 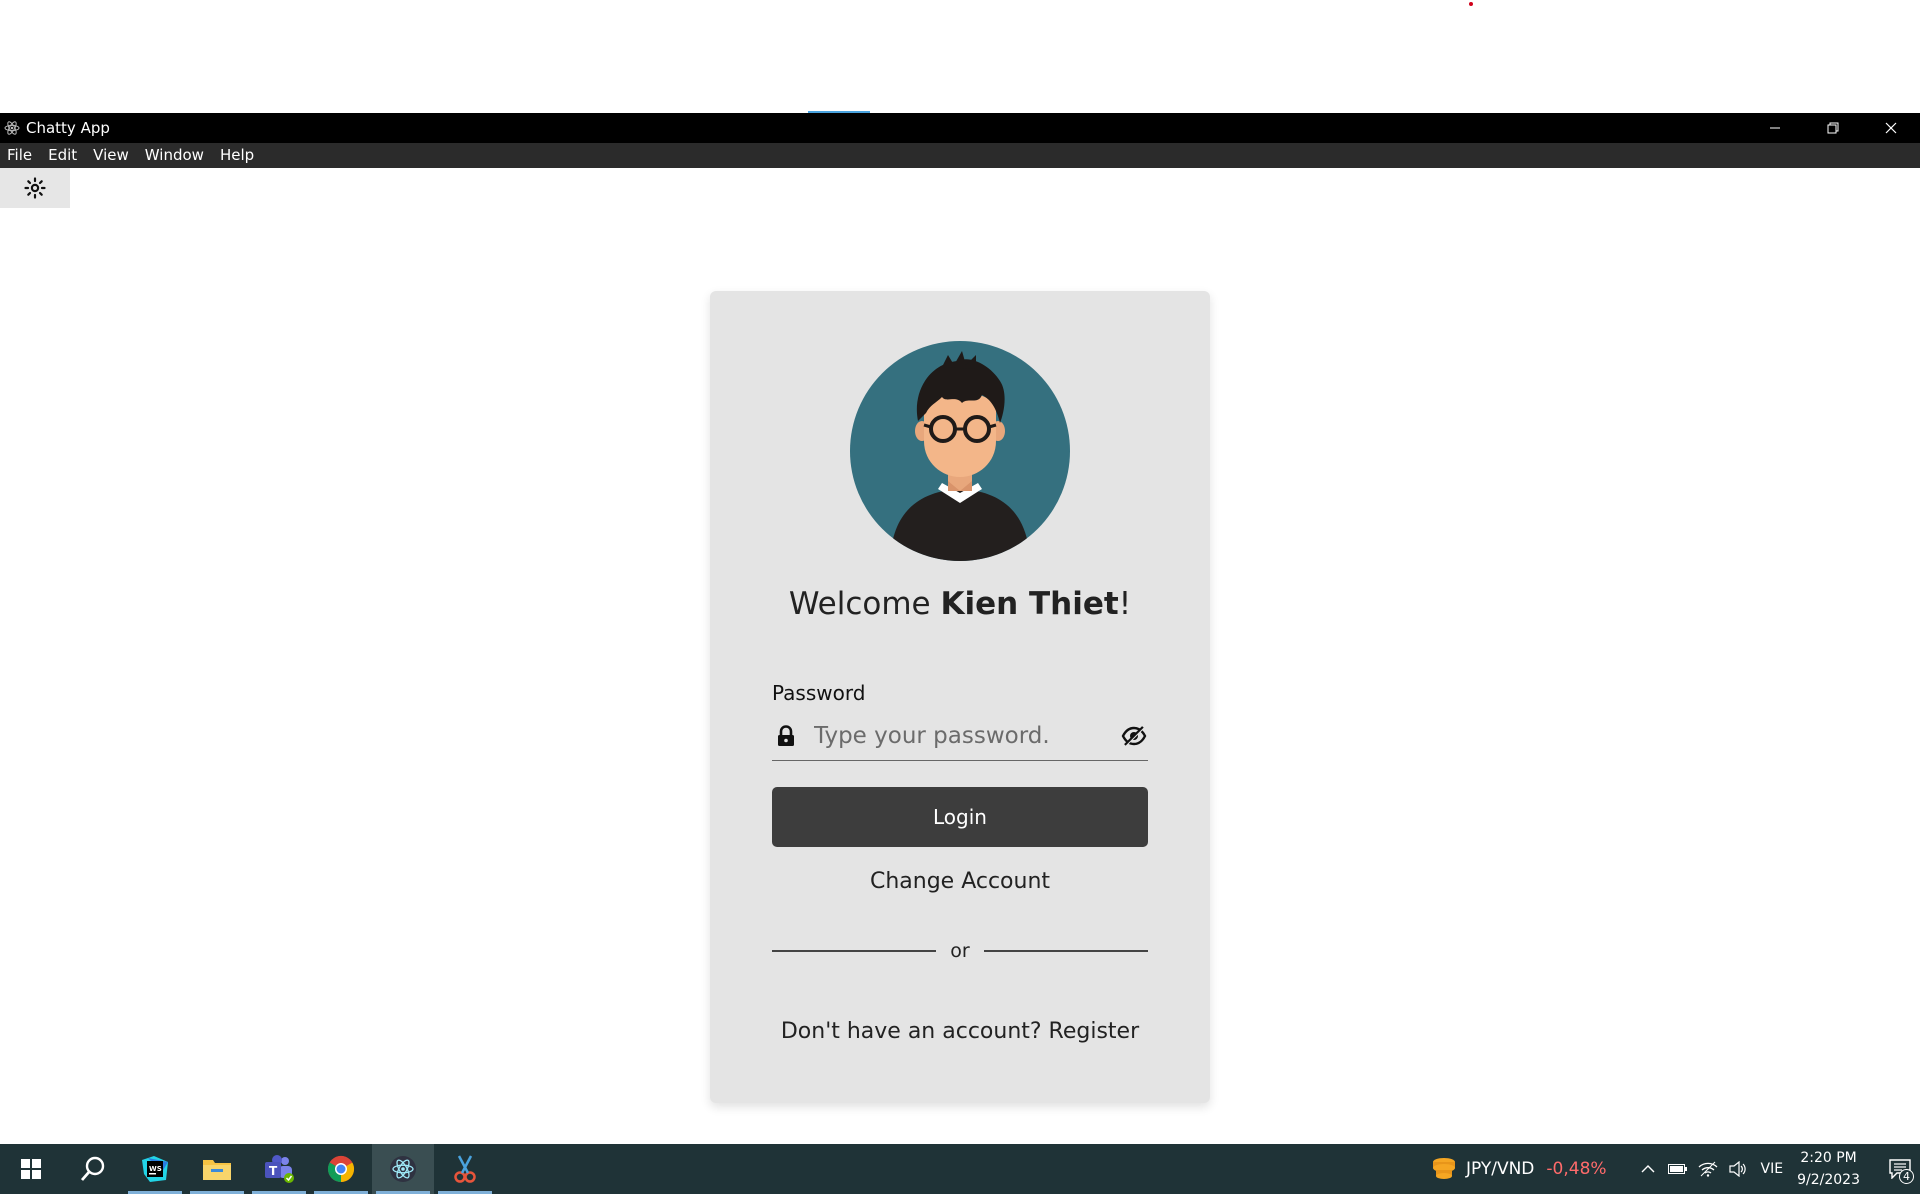 What do you see at coordinates (68, 128) in the screenshot?
I see `window-title: Chatty App` at bounding box center [68, 128].